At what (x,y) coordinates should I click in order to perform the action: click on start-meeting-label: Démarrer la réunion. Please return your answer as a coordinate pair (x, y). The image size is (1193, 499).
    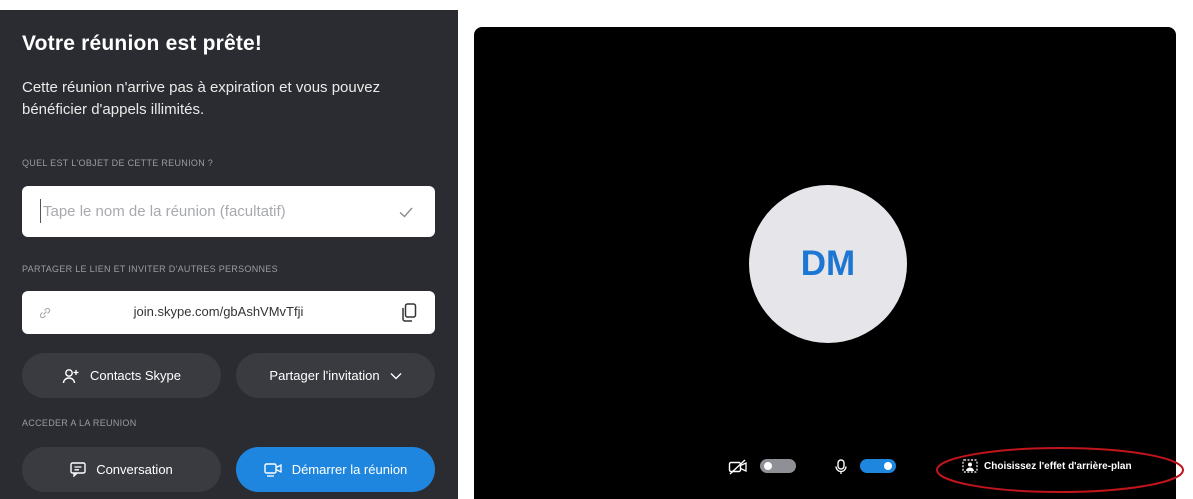
    Looking at the image, I should click on (349, 469).